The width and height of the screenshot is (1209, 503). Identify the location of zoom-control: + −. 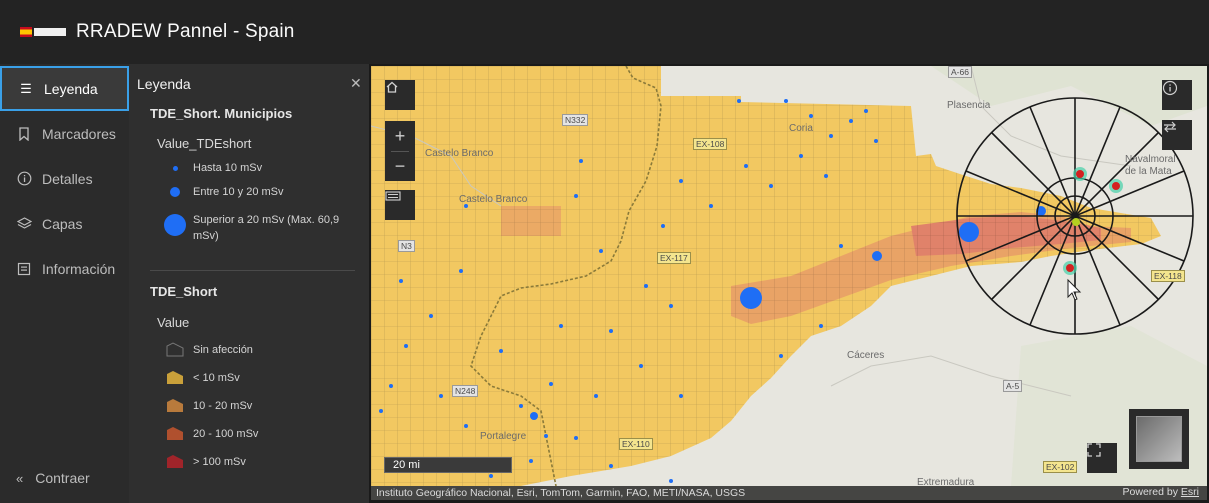
(400, 151).